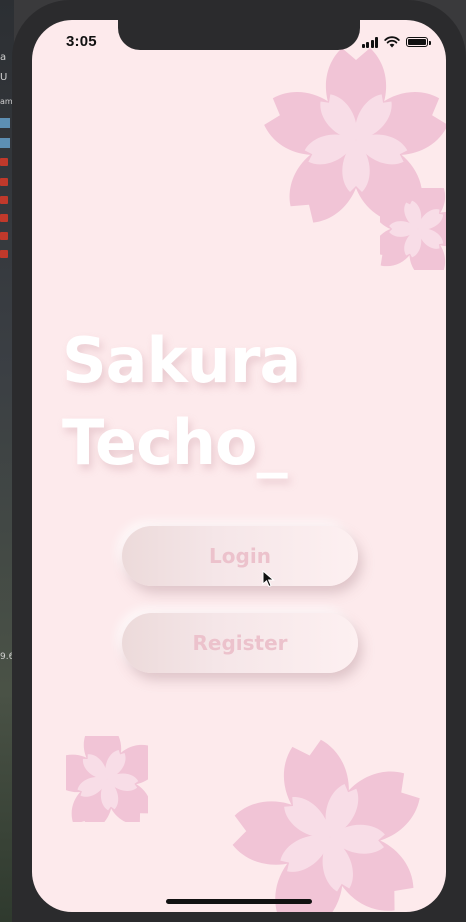 The image size is (466, 922). I want to click on desktop-text-fragment: am, so click(6, 101).